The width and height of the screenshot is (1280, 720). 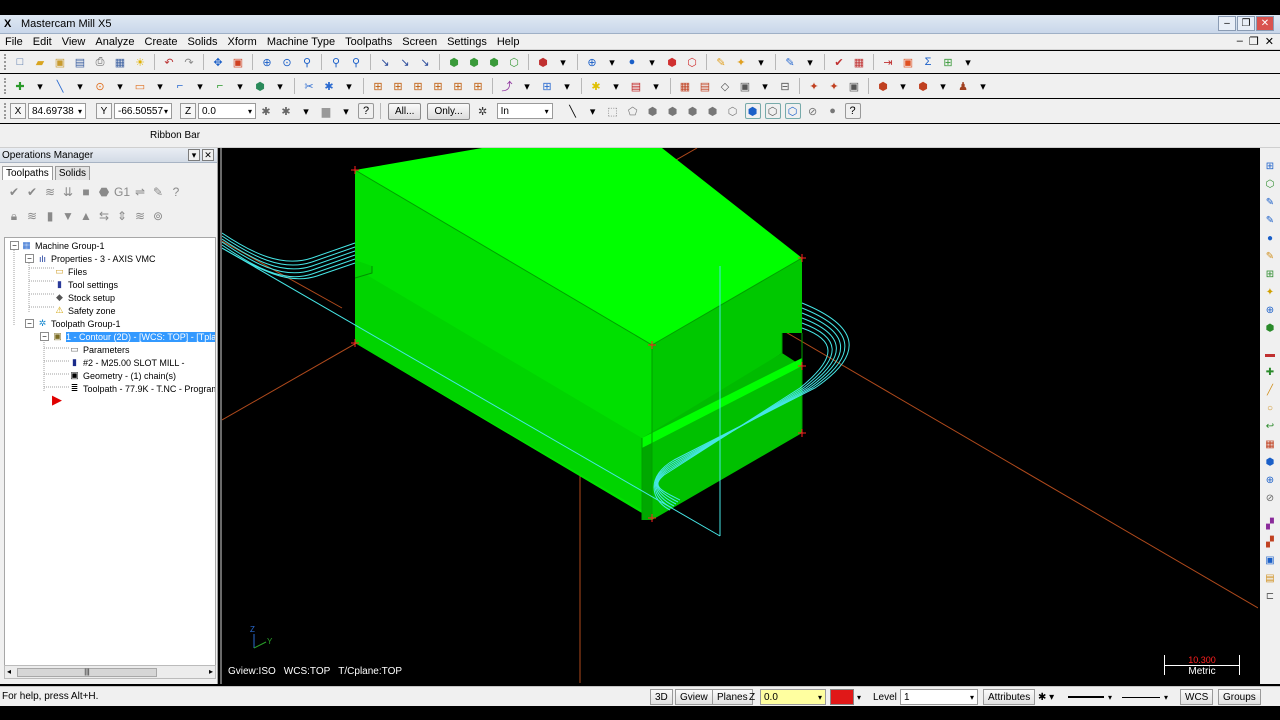 What do you see at coordinates (68, 216) in the screenshot?
I see `move-down-icon: ▼` at bounding box center [68, 216].